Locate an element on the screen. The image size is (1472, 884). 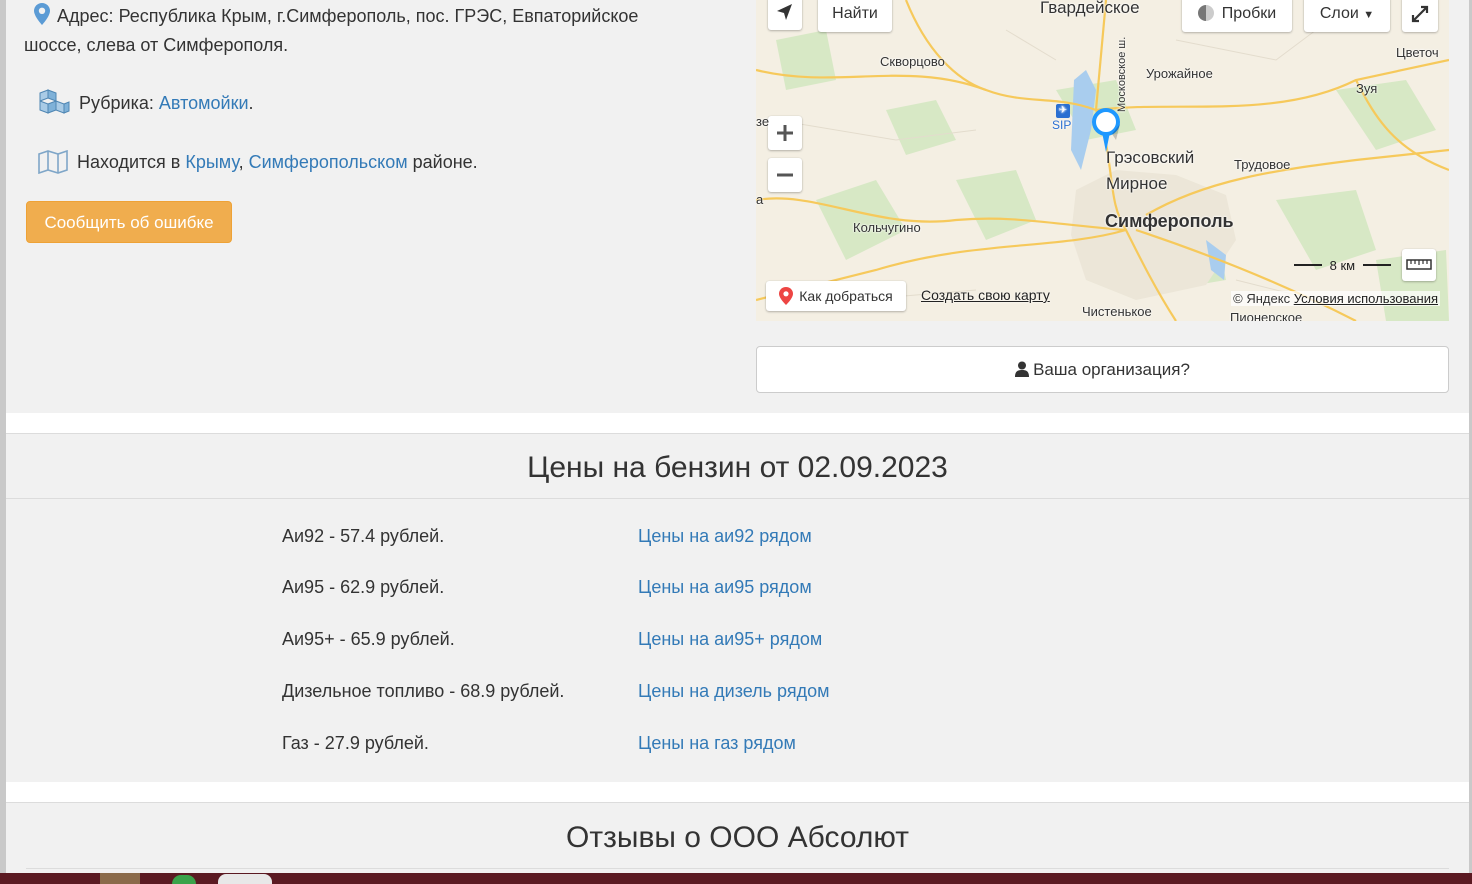
location-prefix: Находится в is located at coordinates (129, 162).